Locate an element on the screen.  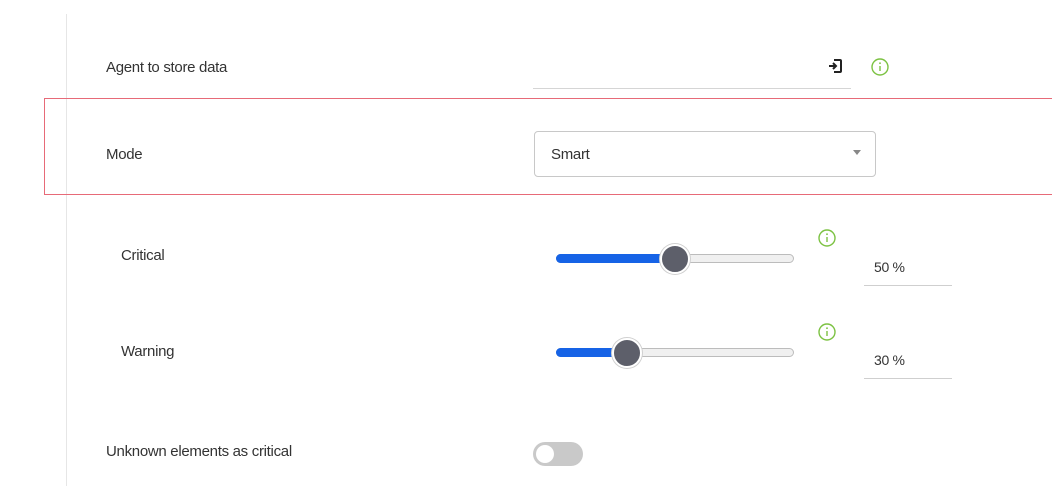
critical-slider is located at coordinates (675, 258).